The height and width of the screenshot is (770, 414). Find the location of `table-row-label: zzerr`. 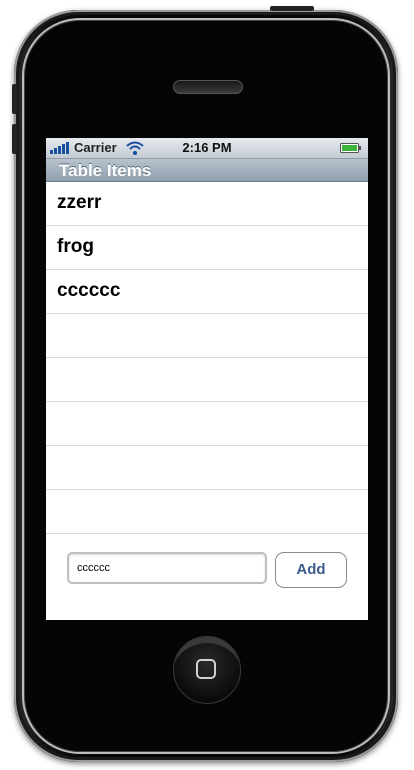

table-row-label: zzerr is located at coordinates (79, 202).